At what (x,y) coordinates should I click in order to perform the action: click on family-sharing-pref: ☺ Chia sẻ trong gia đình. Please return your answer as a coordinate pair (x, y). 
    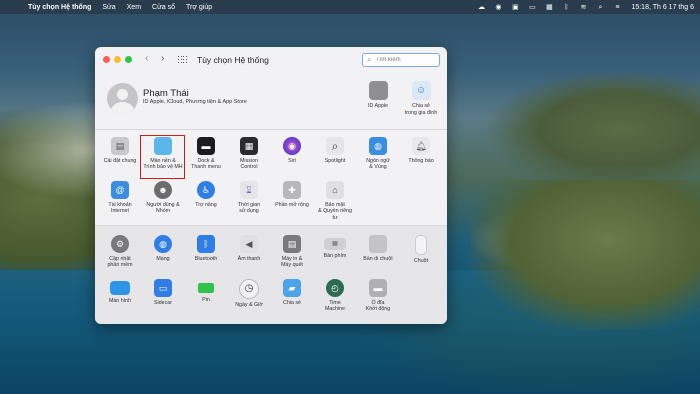
    Looking at the image, I should click on (421, 99).